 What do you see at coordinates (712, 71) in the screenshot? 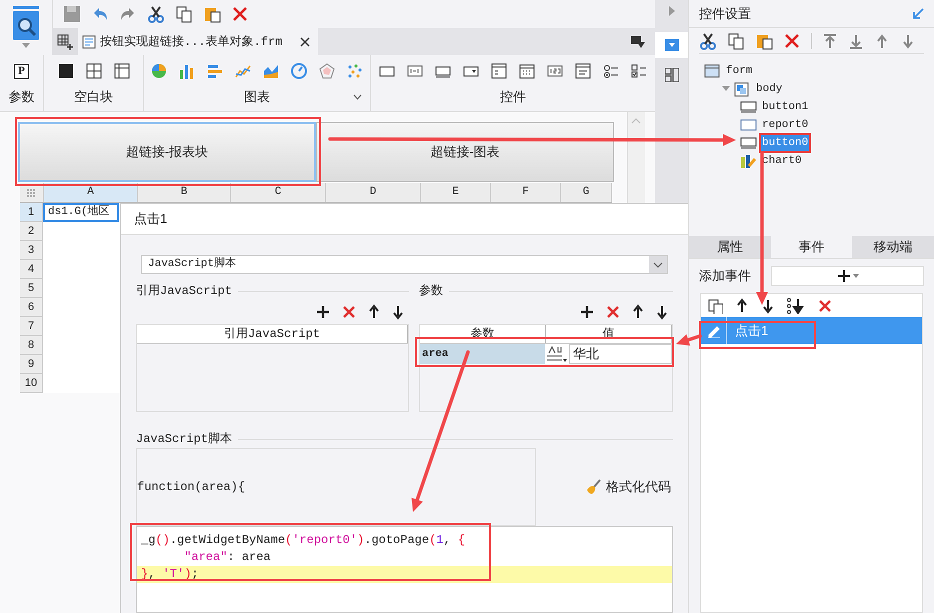
I see `form-icon` at bounding box center [712, 71].